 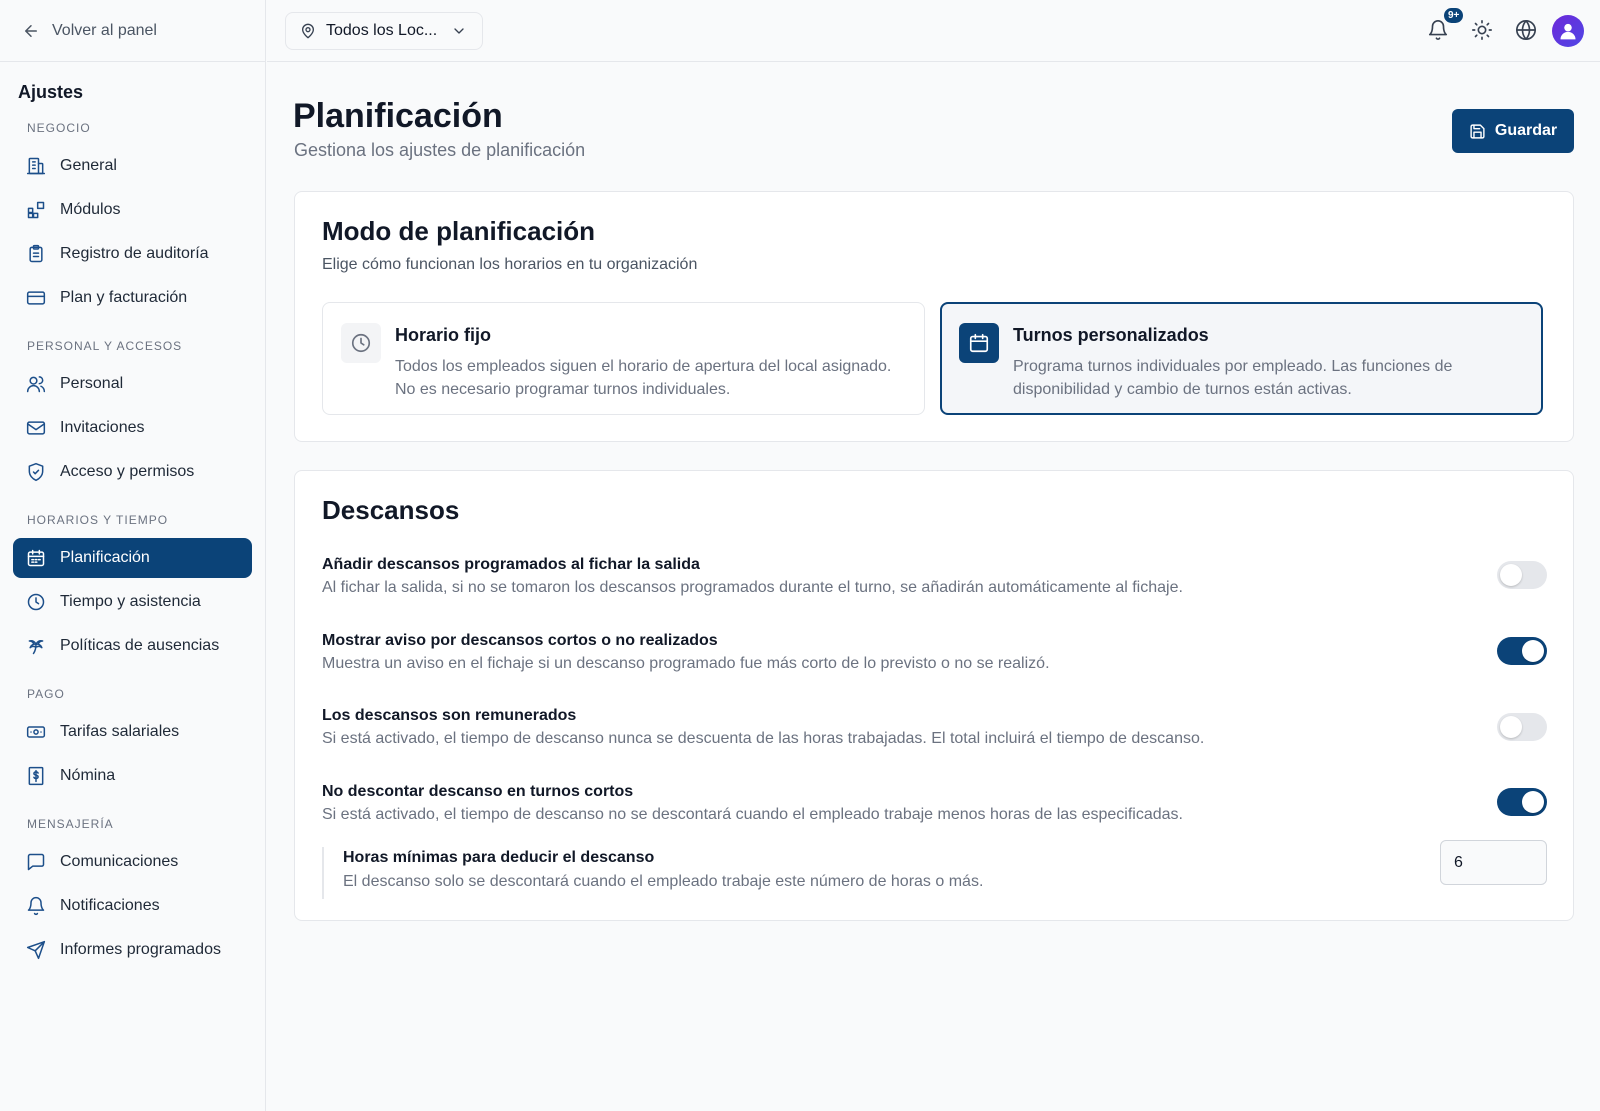 I want to click on clock-icon, so click(x=36, y=602).